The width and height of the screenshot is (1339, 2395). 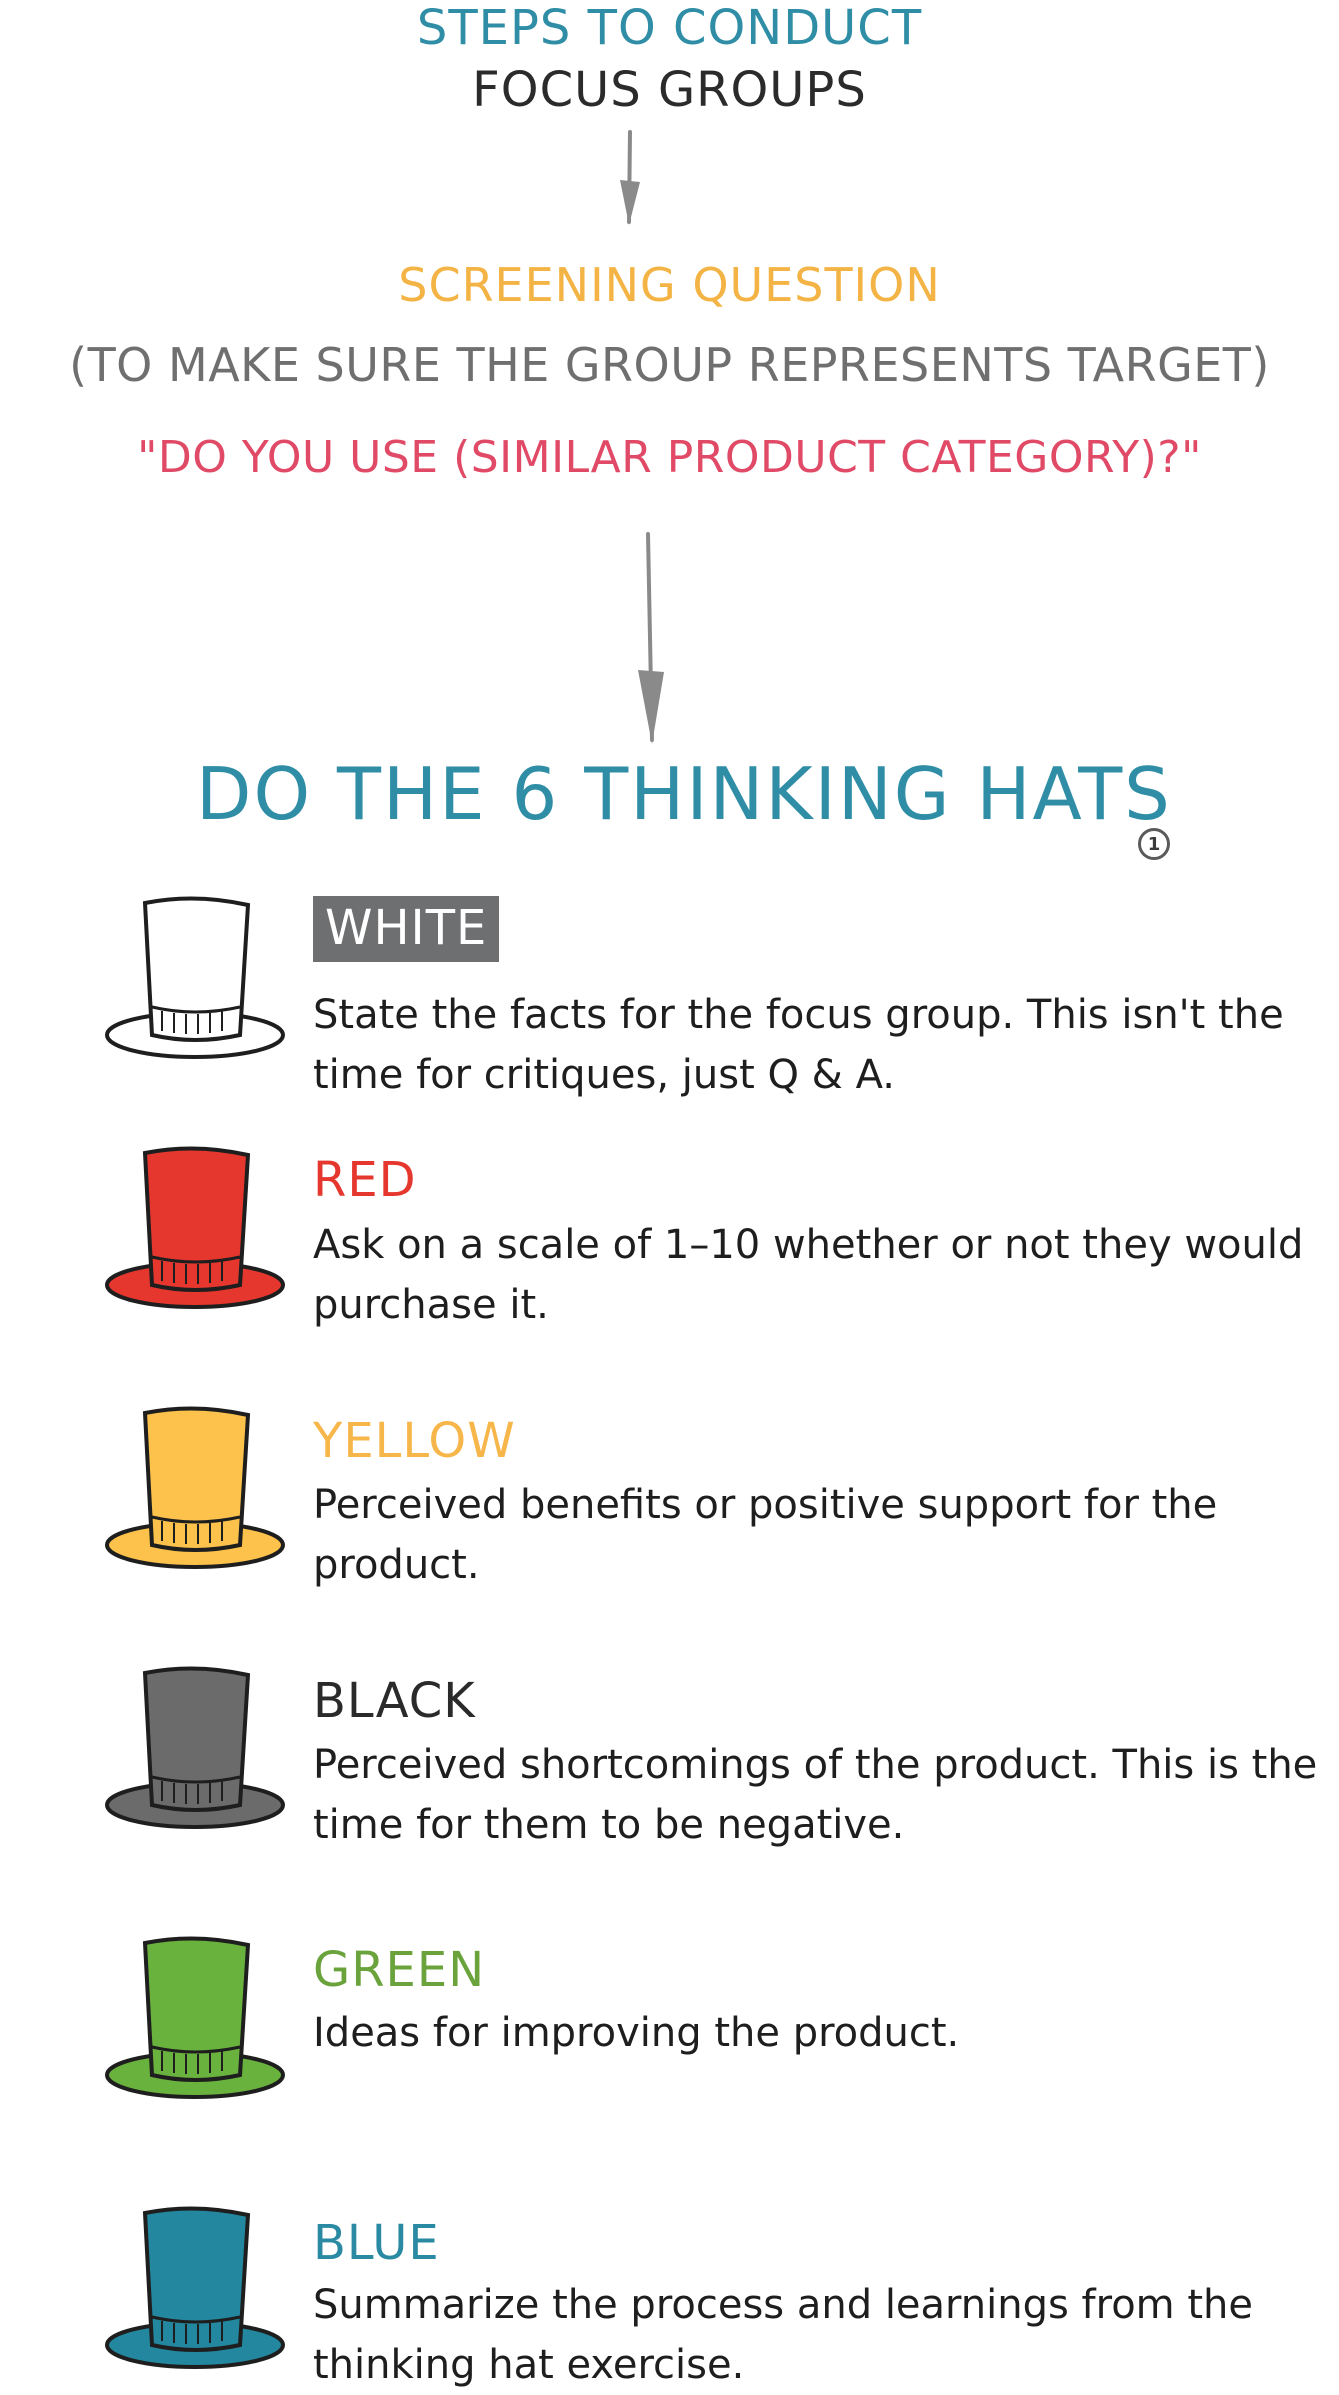 I want to click on screening-title: SCREENING QUESTION, so click(x=669, y=285).